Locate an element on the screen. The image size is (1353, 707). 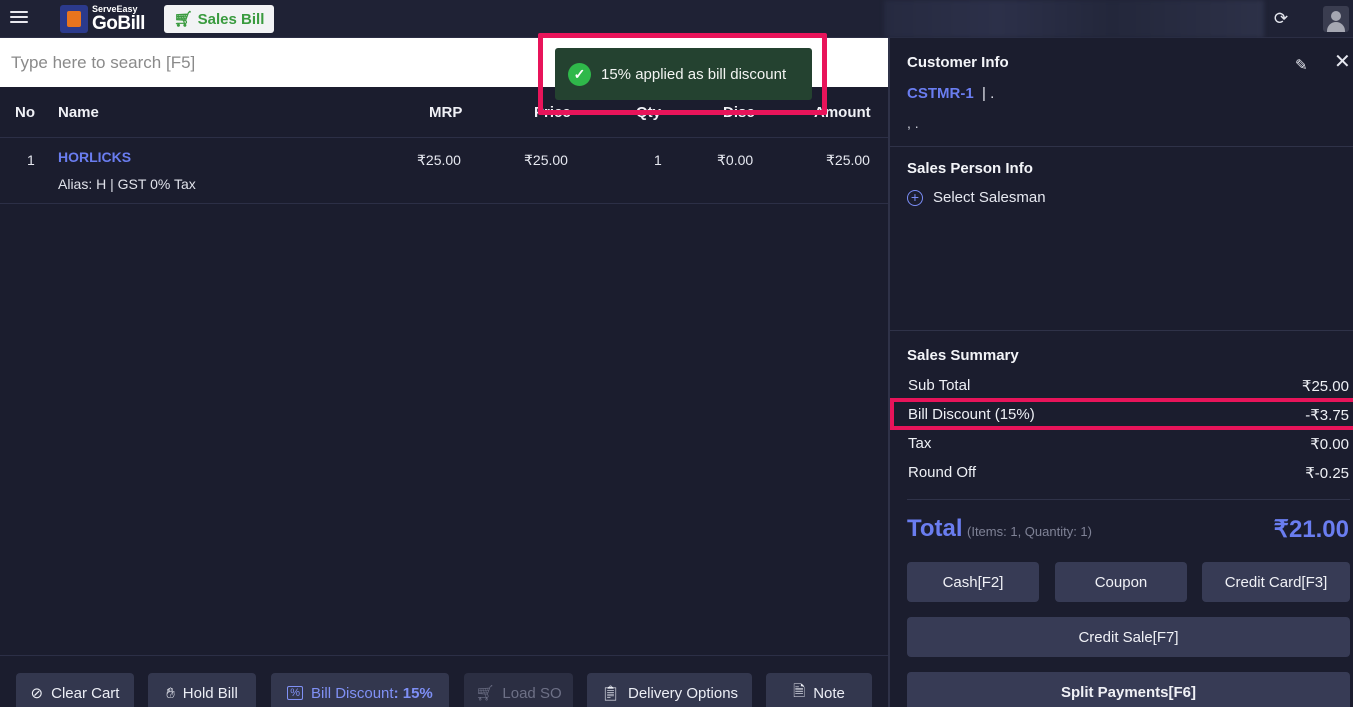
bill-discount-button: % Bill Discount: 15% is located at coordinates (360, 690).